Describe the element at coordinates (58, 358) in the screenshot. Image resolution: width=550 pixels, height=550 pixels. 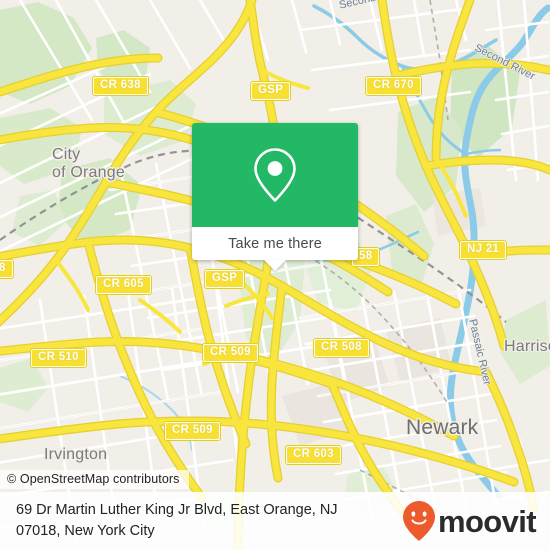
I see `road-shield-cr-510: CR 510` at that location.